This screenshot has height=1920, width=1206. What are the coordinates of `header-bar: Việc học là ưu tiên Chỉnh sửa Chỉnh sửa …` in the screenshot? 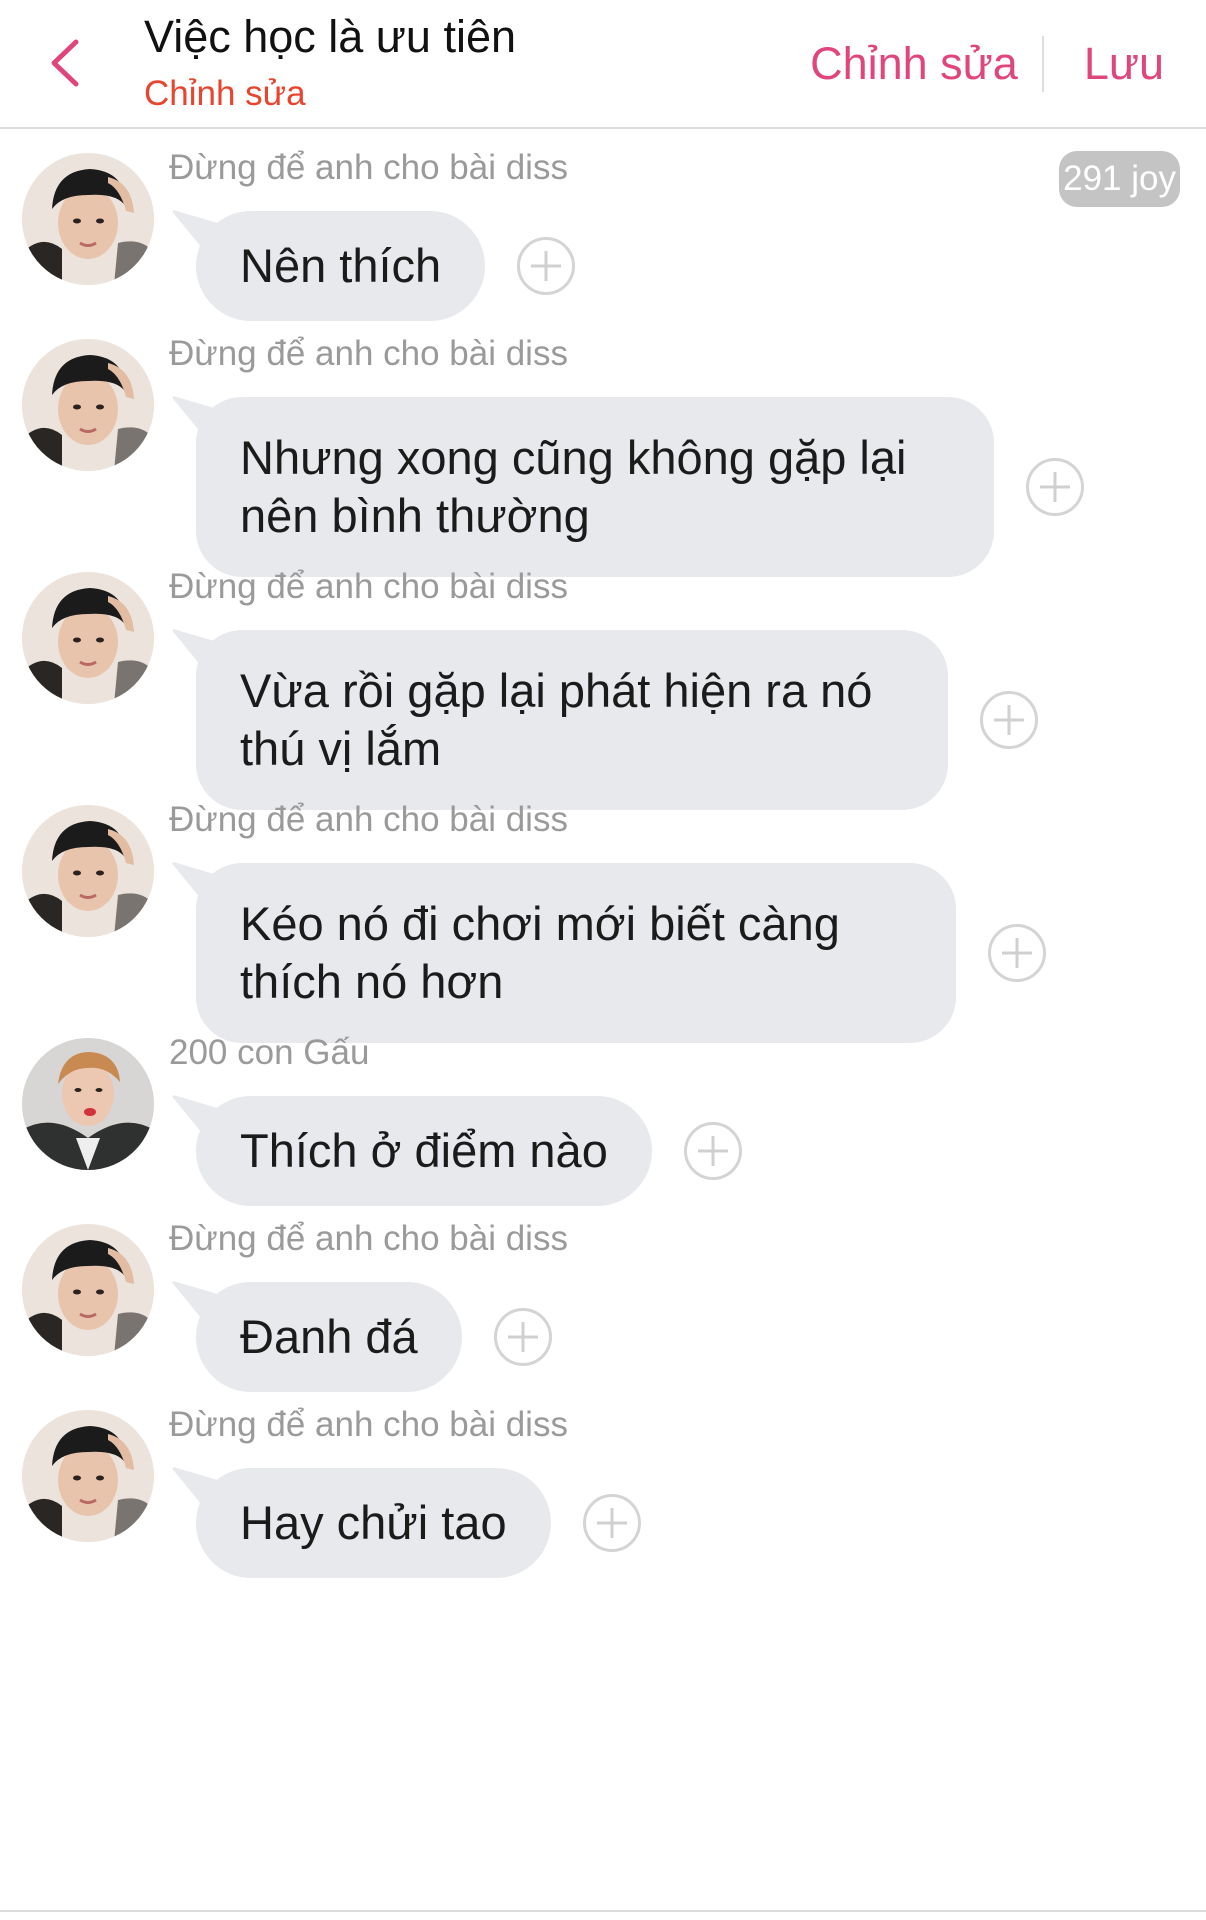 It's located at (603, 64).